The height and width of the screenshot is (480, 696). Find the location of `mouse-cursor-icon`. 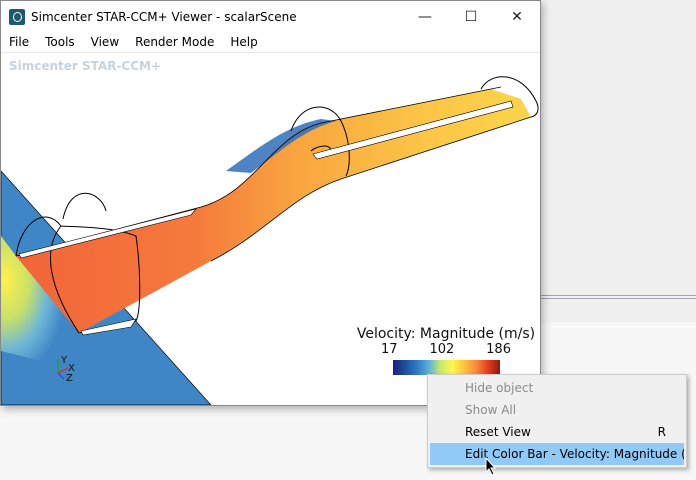

mouse-cursor-icon is located at coordinates (491, 466).